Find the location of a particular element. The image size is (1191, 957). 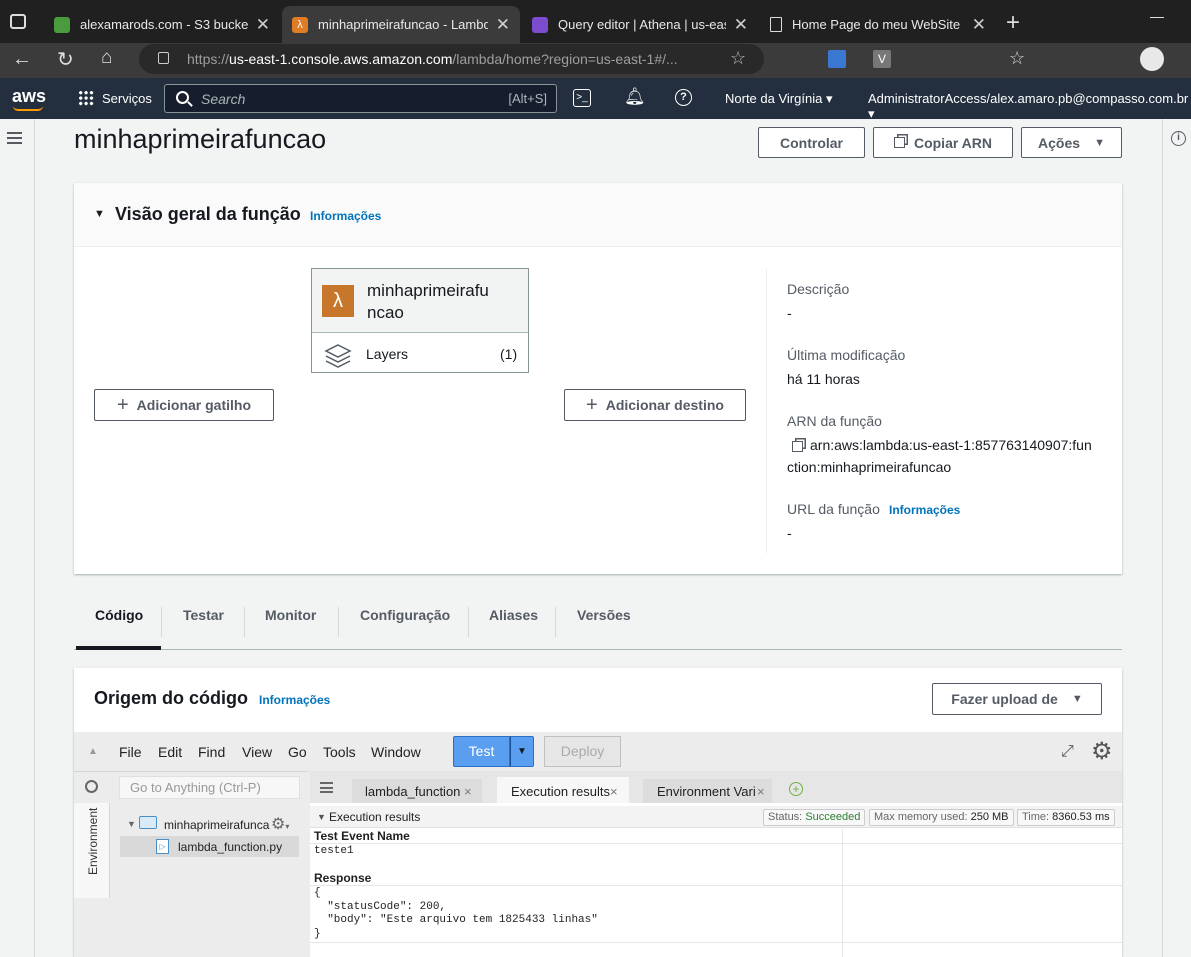

folder-name: minhaprimeirafunca is located at coordinates (216, 825).